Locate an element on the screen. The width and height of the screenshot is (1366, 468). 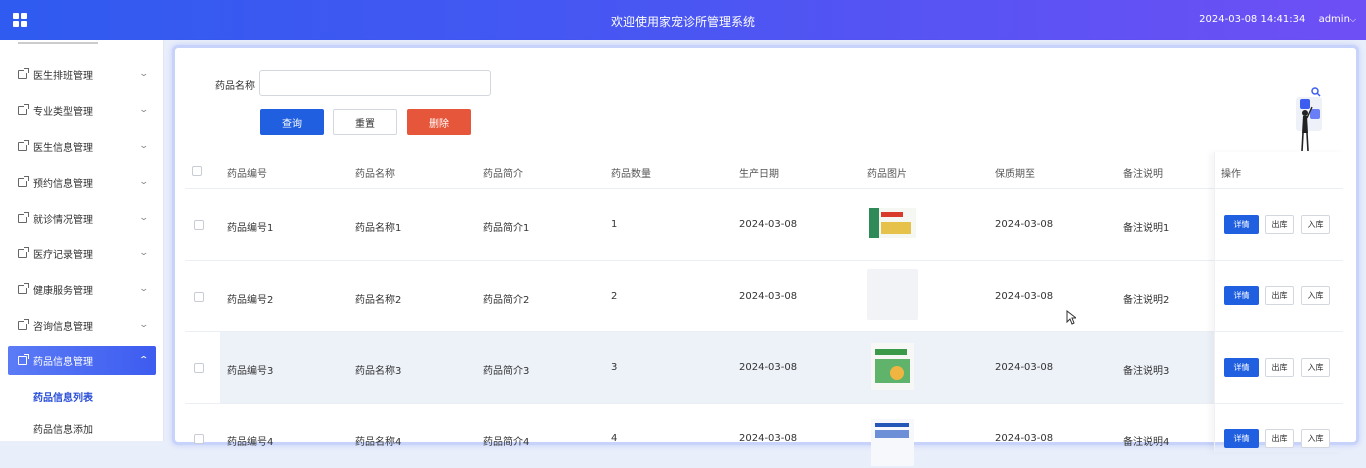
column-header: 药品数量 is located at coordinates (631, 174).